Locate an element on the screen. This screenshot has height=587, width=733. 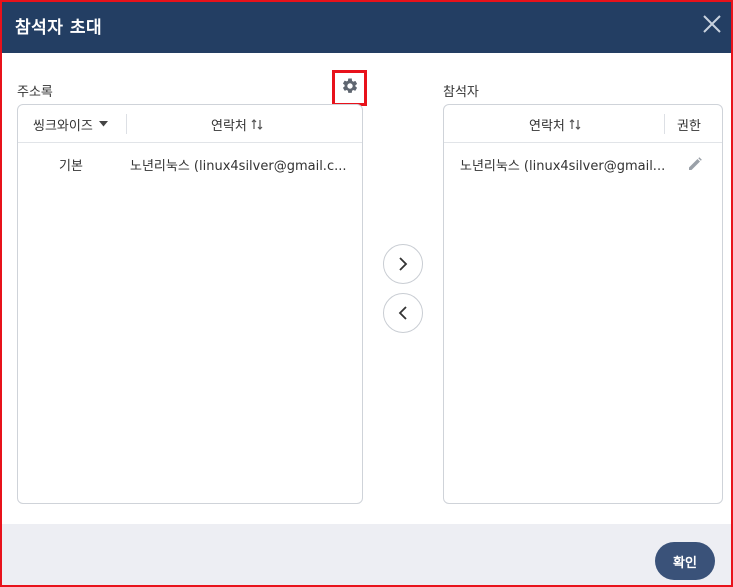
chevron-left-icon is located at coordinates (403, 313).